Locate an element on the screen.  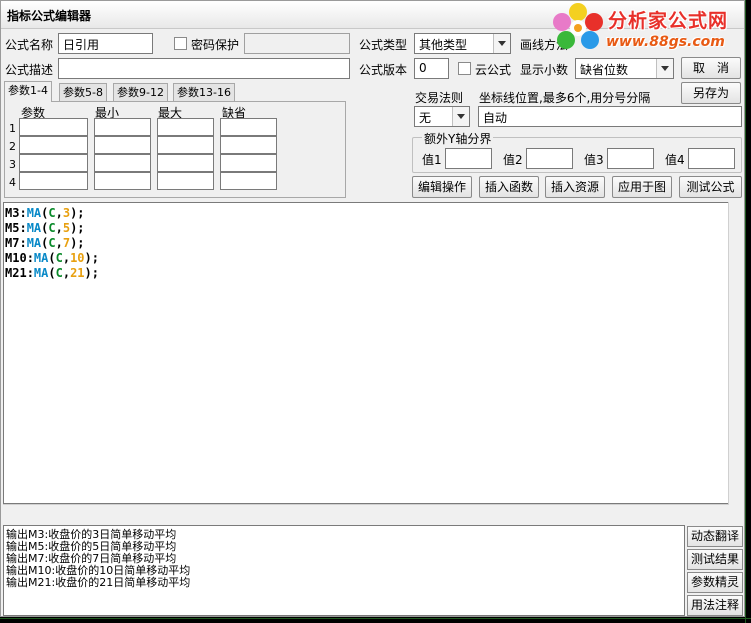
tab-params-9-12: 参数9-12 is located at coordinates (140, 92).